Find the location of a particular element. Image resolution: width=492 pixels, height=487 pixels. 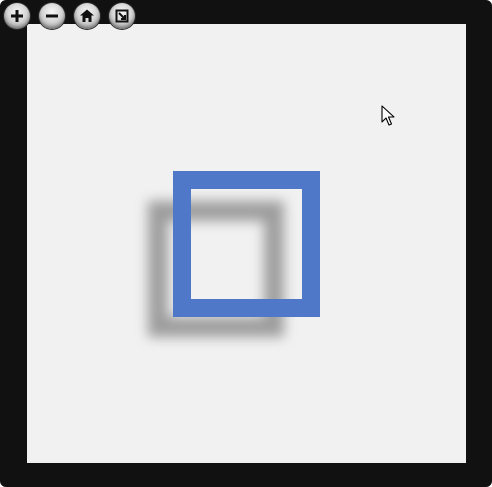

home-icon is located at coordinates (87, 15).